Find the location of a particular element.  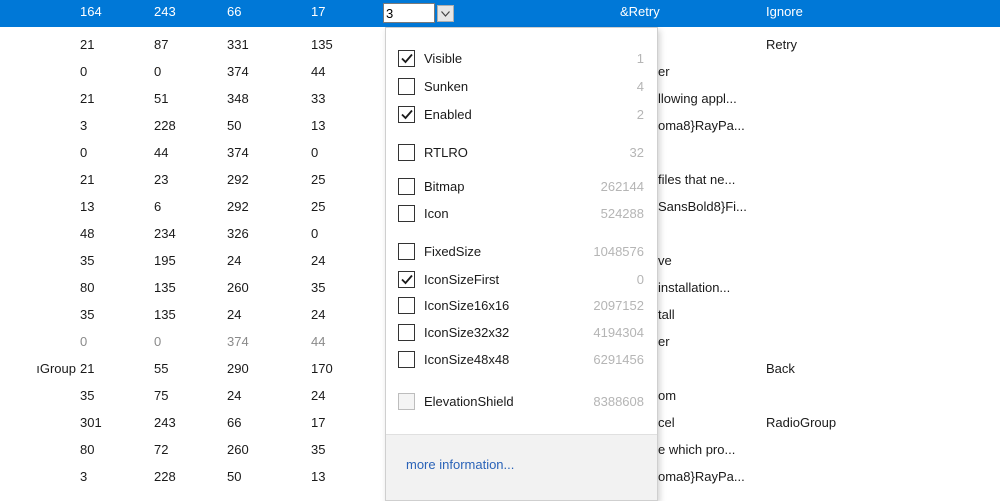

table-cell: 55 is located at coordinates (161, 368).